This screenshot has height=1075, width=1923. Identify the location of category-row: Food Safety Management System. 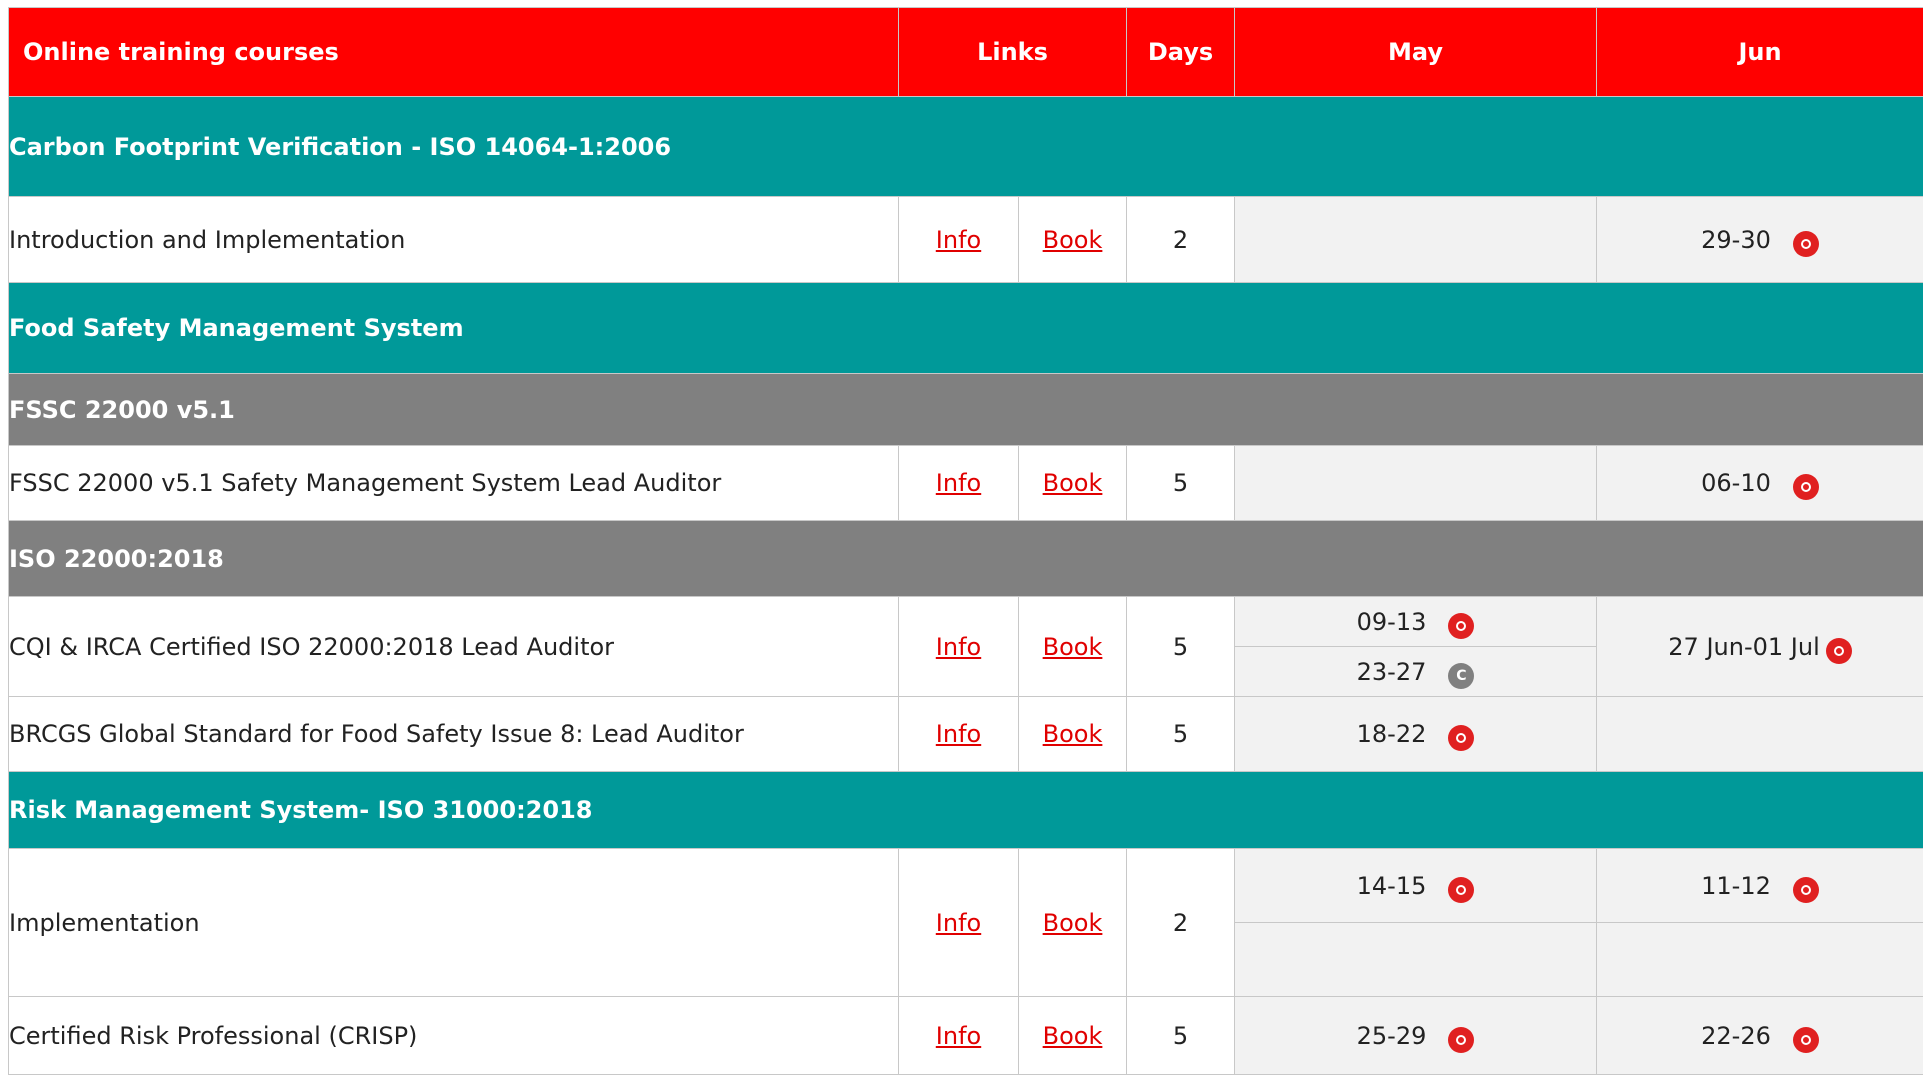
(966, 328).